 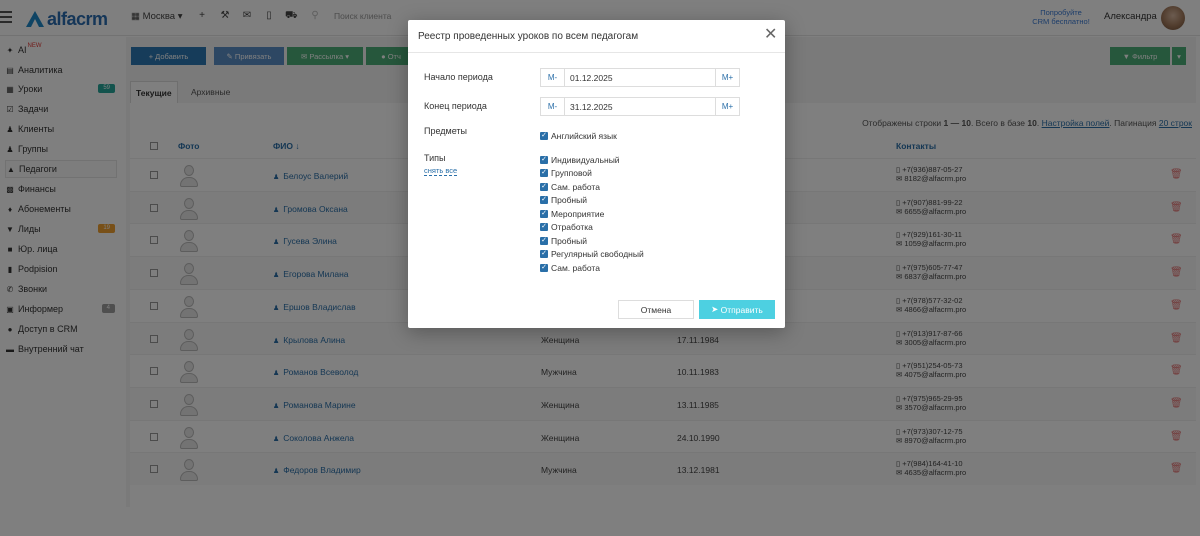 What do you see at coordinates (727, 106) in the screenshot?
I see `end-plus-month-button: M+` at bounding box center [727, 106].